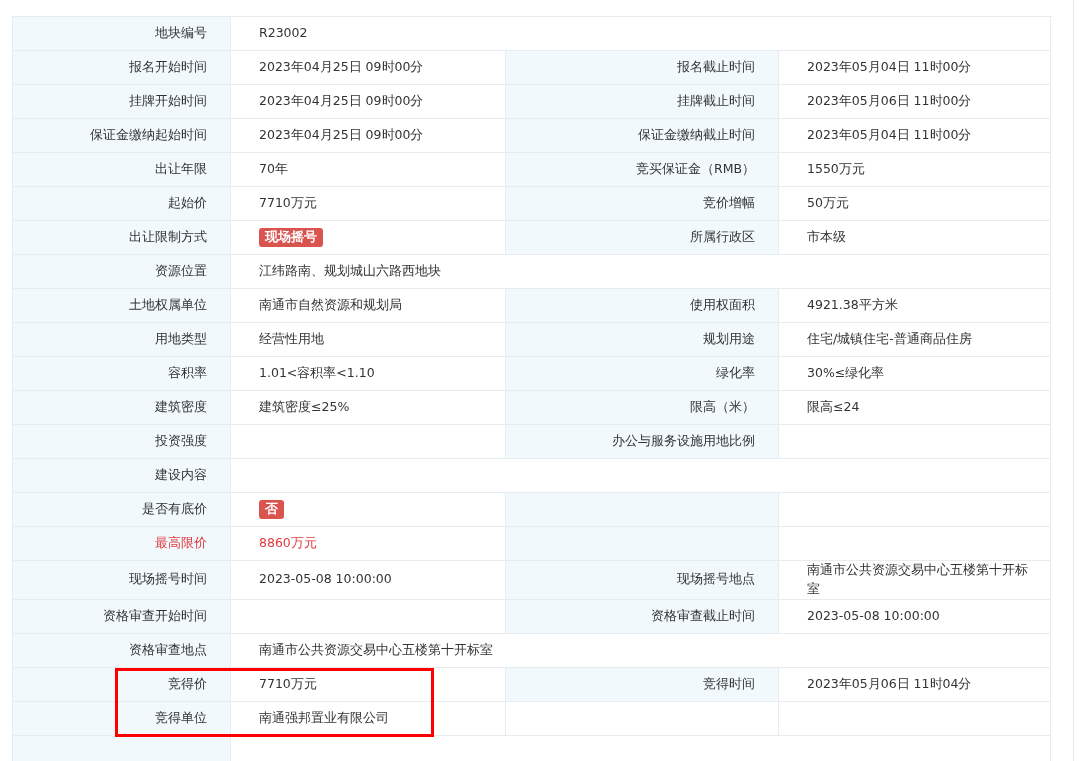  I want to click on field-label: 起始价, so click(187, 203).